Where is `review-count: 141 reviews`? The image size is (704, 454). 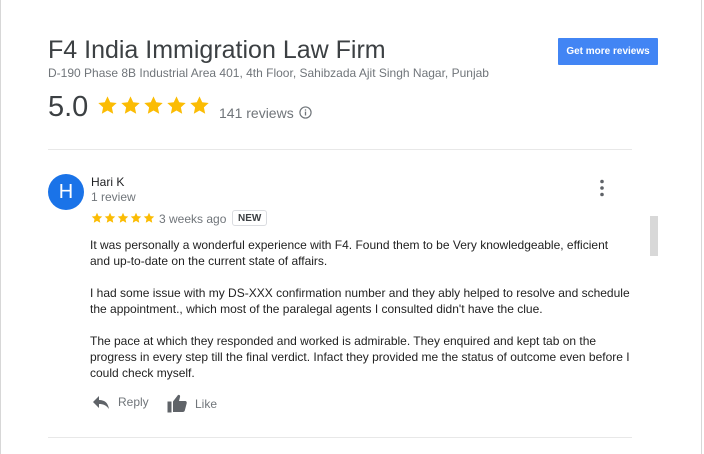
review-count: 141 reviews is located at coordinates (256, 113).